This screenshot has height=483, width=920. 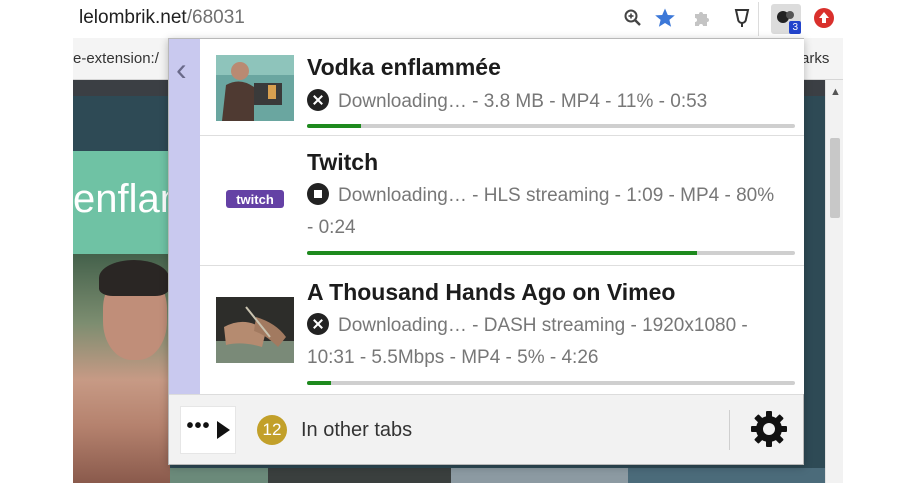 I want to click on url-text: lelombrik.net/68031, so click(x=162, y=18).